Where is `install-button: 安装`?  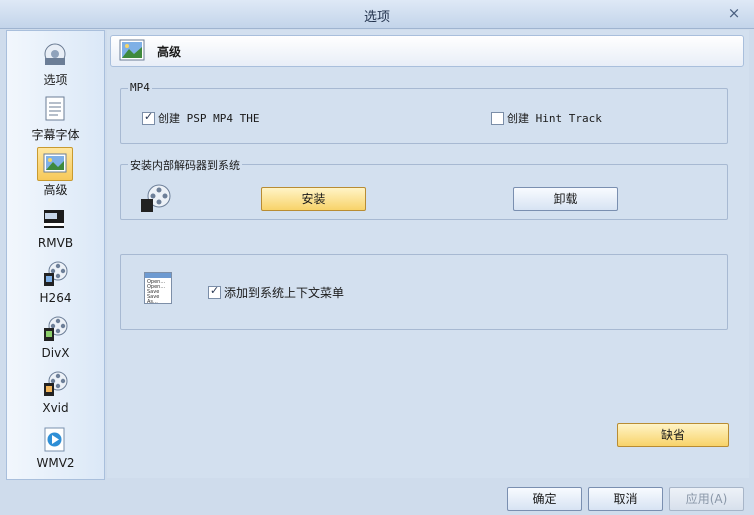
install-button: 安装 is located at coordinates (313, 199).